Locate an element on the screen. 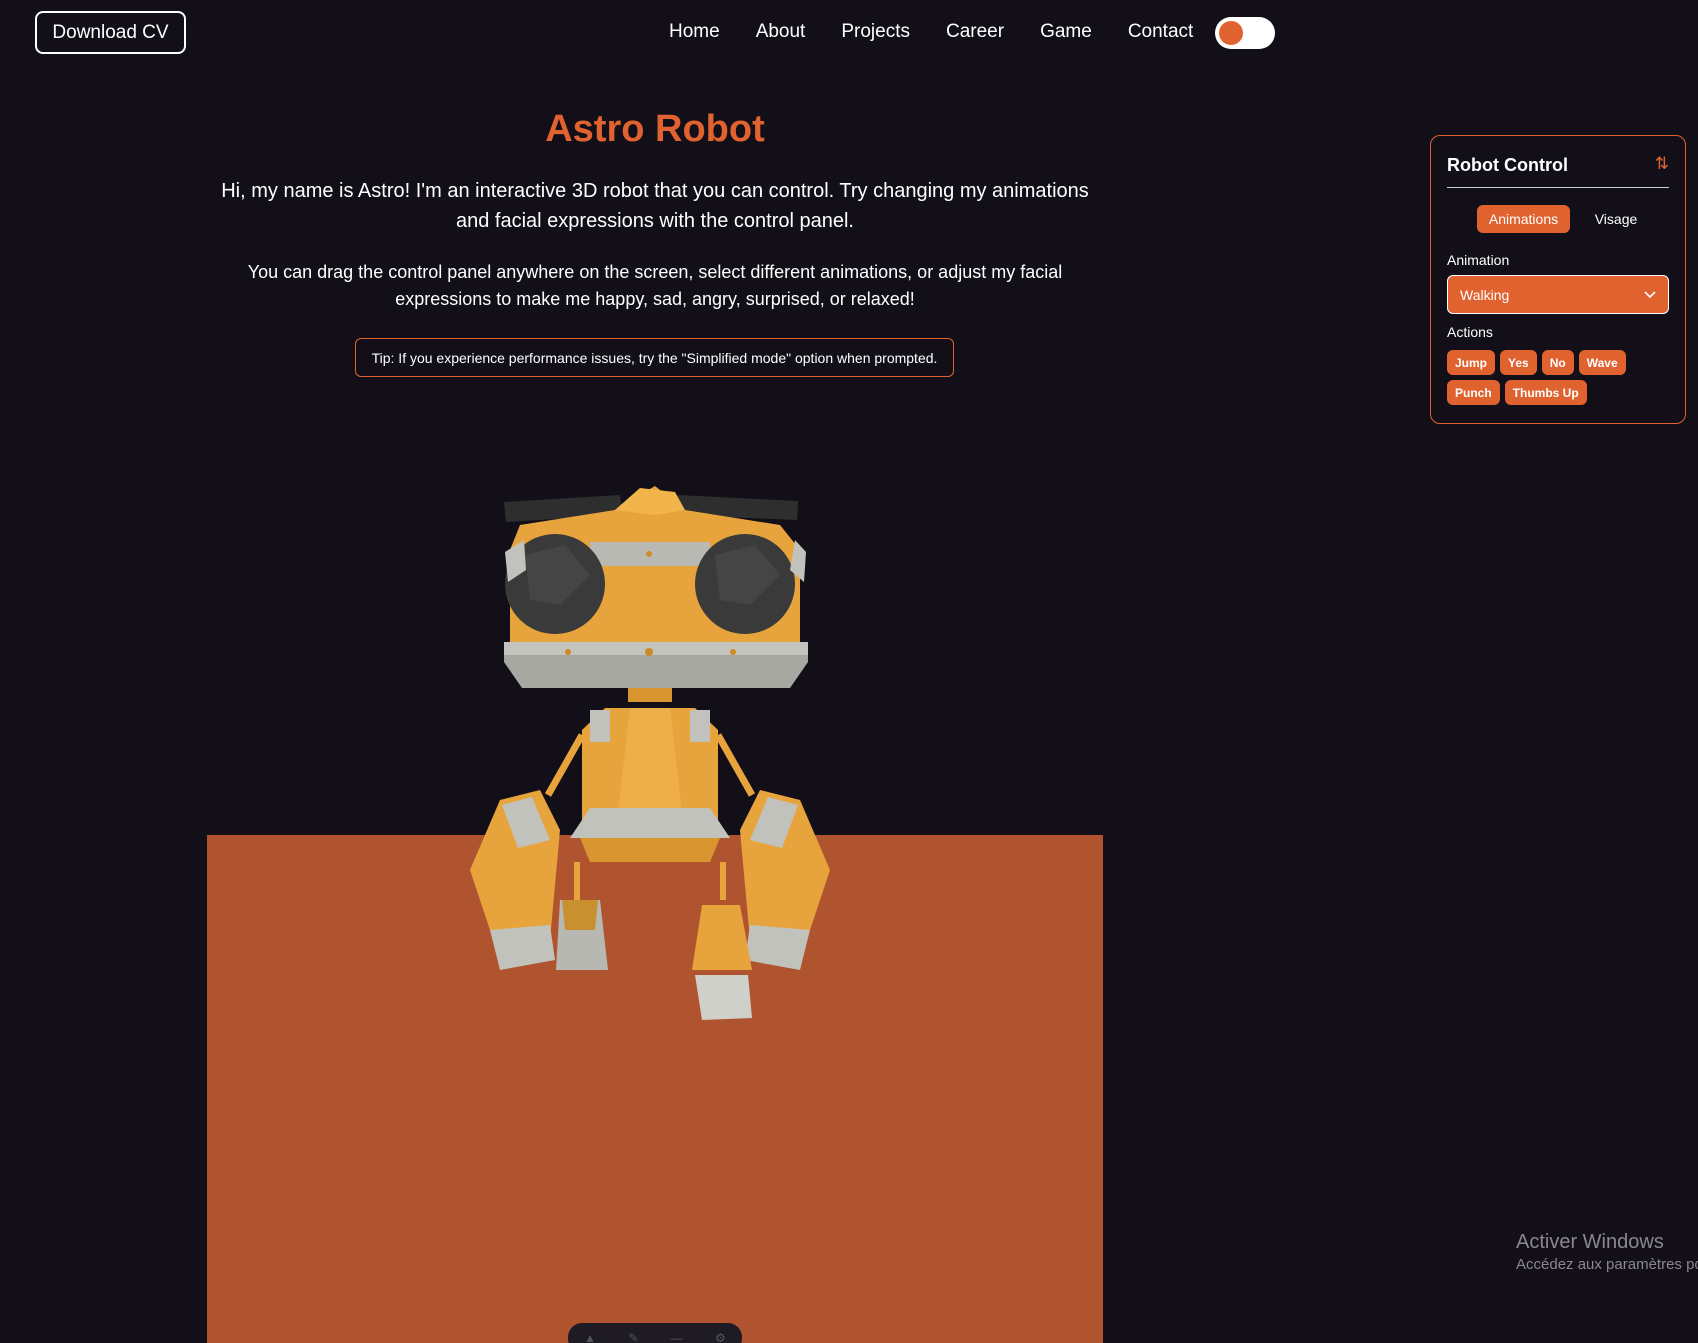  action-thumbs-up-button: Thumbs Up is located at coordinates (1545, 392).